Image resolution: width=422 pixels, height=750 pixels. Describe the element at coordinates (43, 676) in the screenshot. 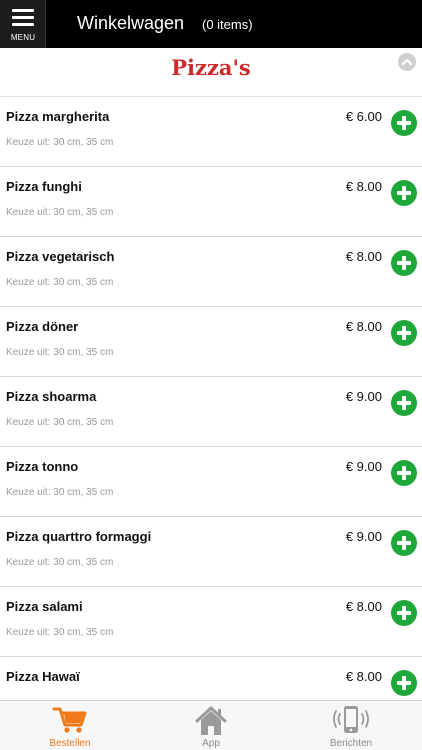

I see `product-name: Pizza Hawaï` at that location.